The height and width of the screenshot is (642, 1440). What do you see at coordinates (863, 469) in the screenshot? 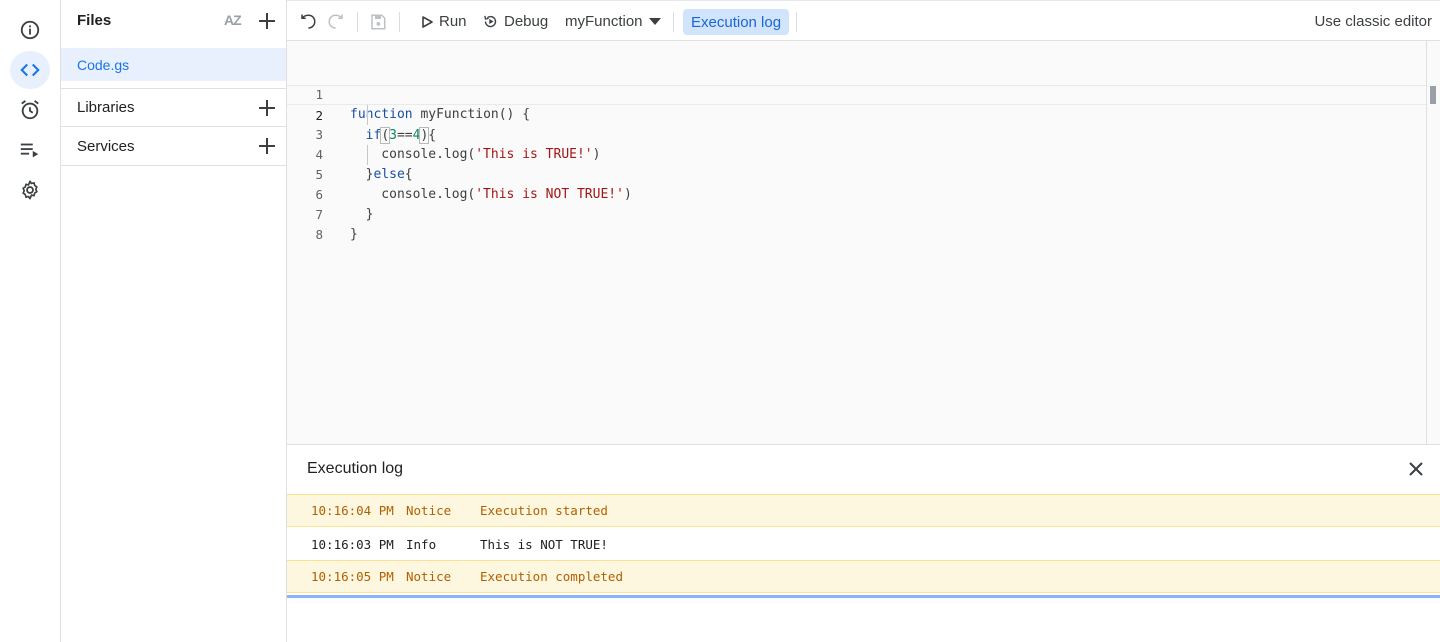
I see `execution-log-header: Execution log` at bounding box center [863, 469].